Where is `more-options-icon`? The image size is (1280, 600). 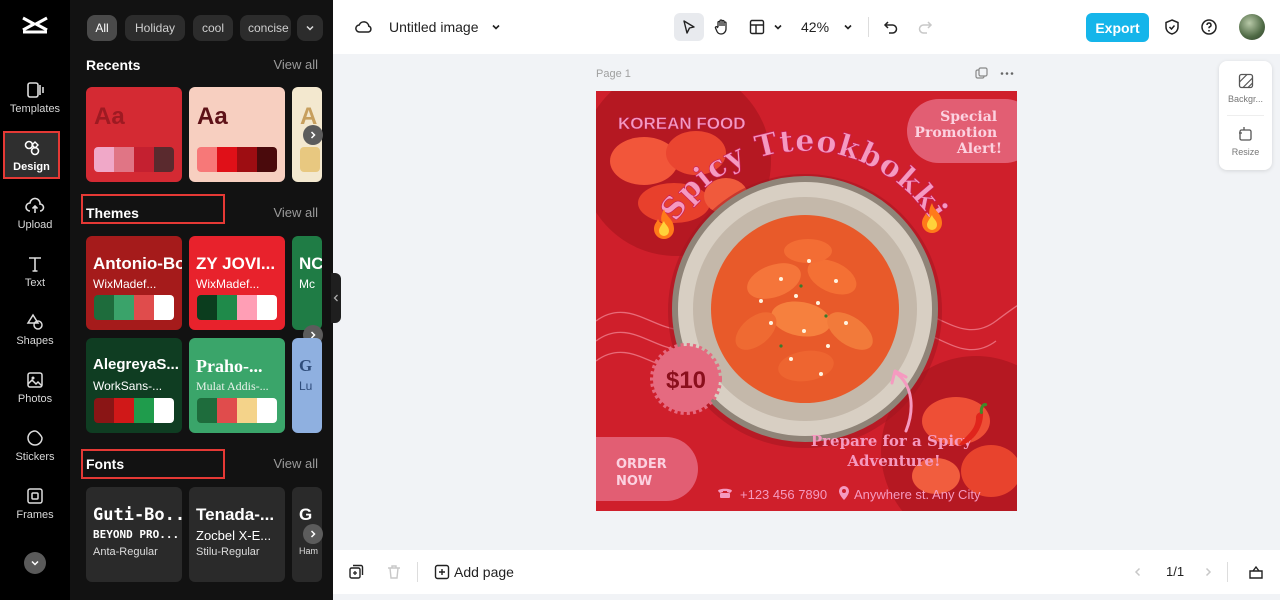
more-options-icon is located at coordinates (1007, 73).